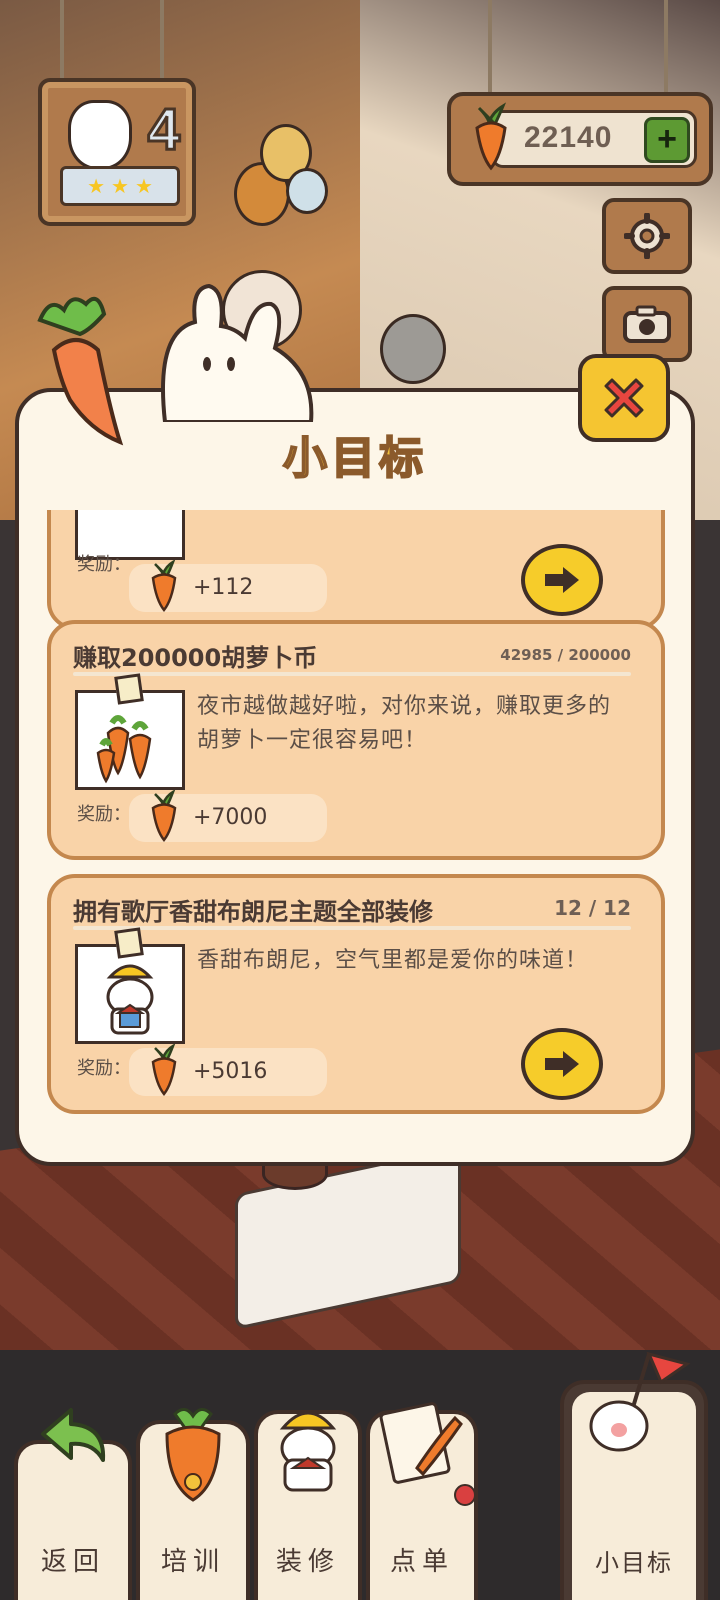 This screenshot has width=720, height=1600. I want to click on level-sign: 4 ★ ★ ★, so click(117, 152).